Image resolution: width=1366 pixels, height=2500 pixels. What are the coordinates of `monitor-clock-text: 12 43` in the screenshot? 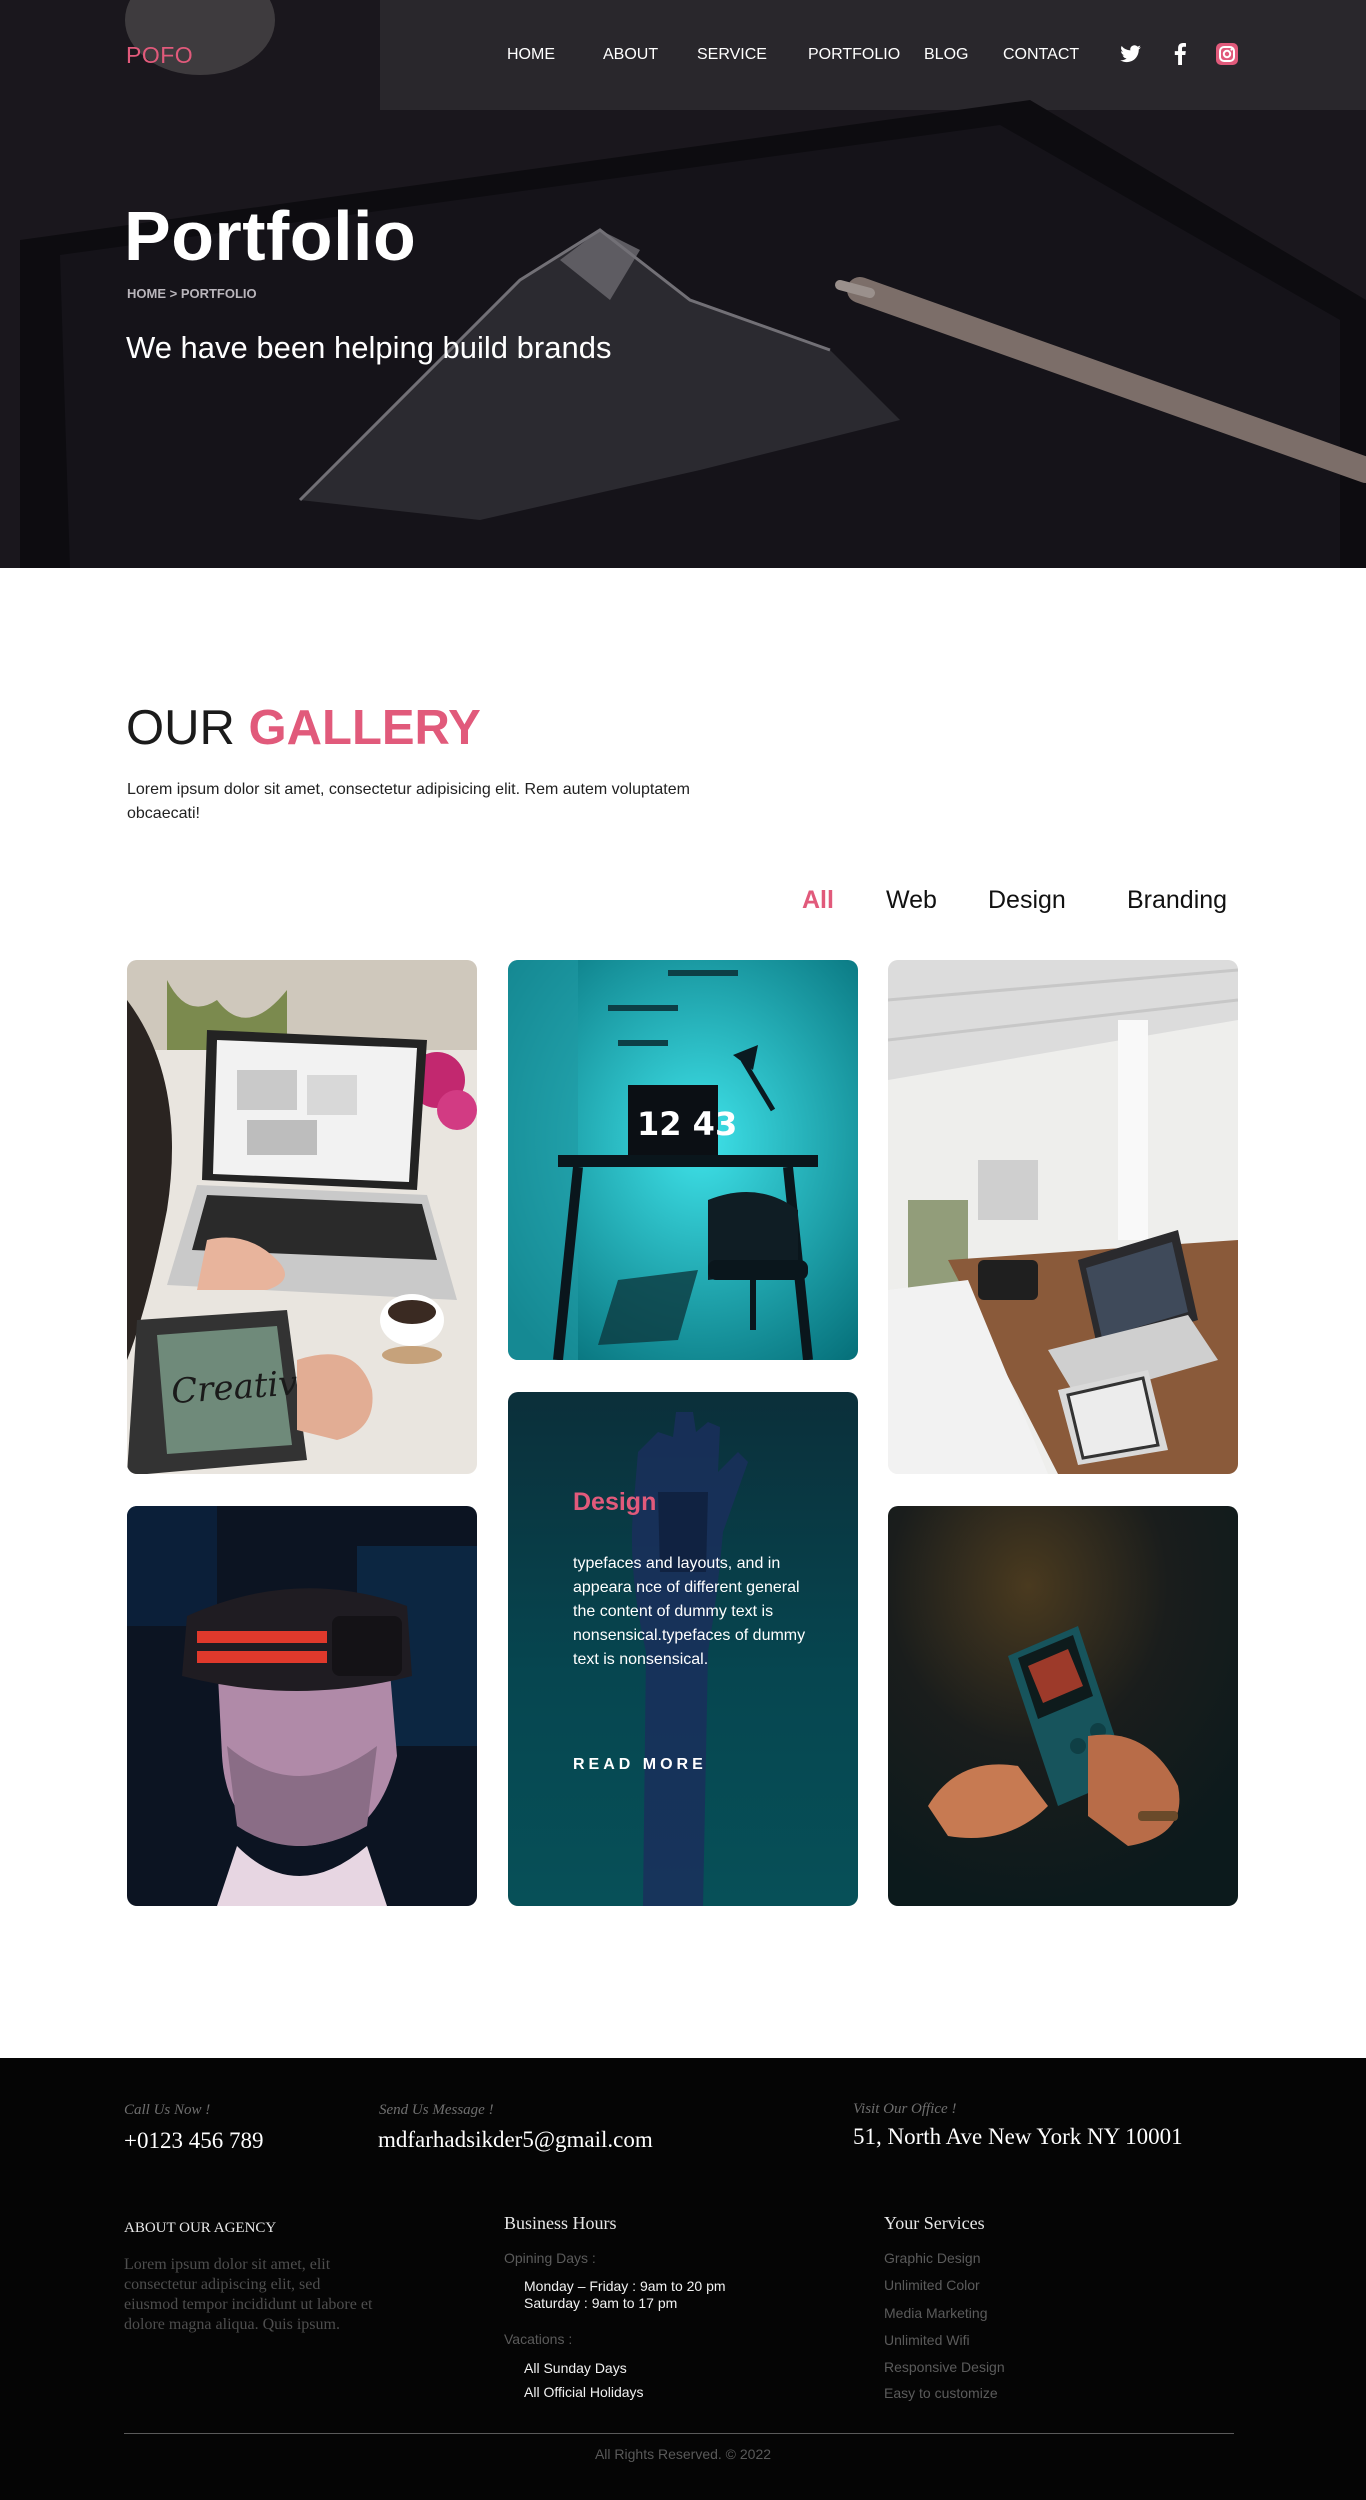 It's located at (687, 1124).